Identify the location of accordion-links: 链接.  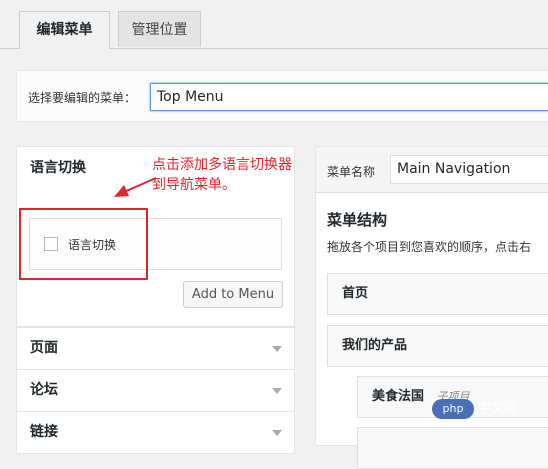
(155, 432).